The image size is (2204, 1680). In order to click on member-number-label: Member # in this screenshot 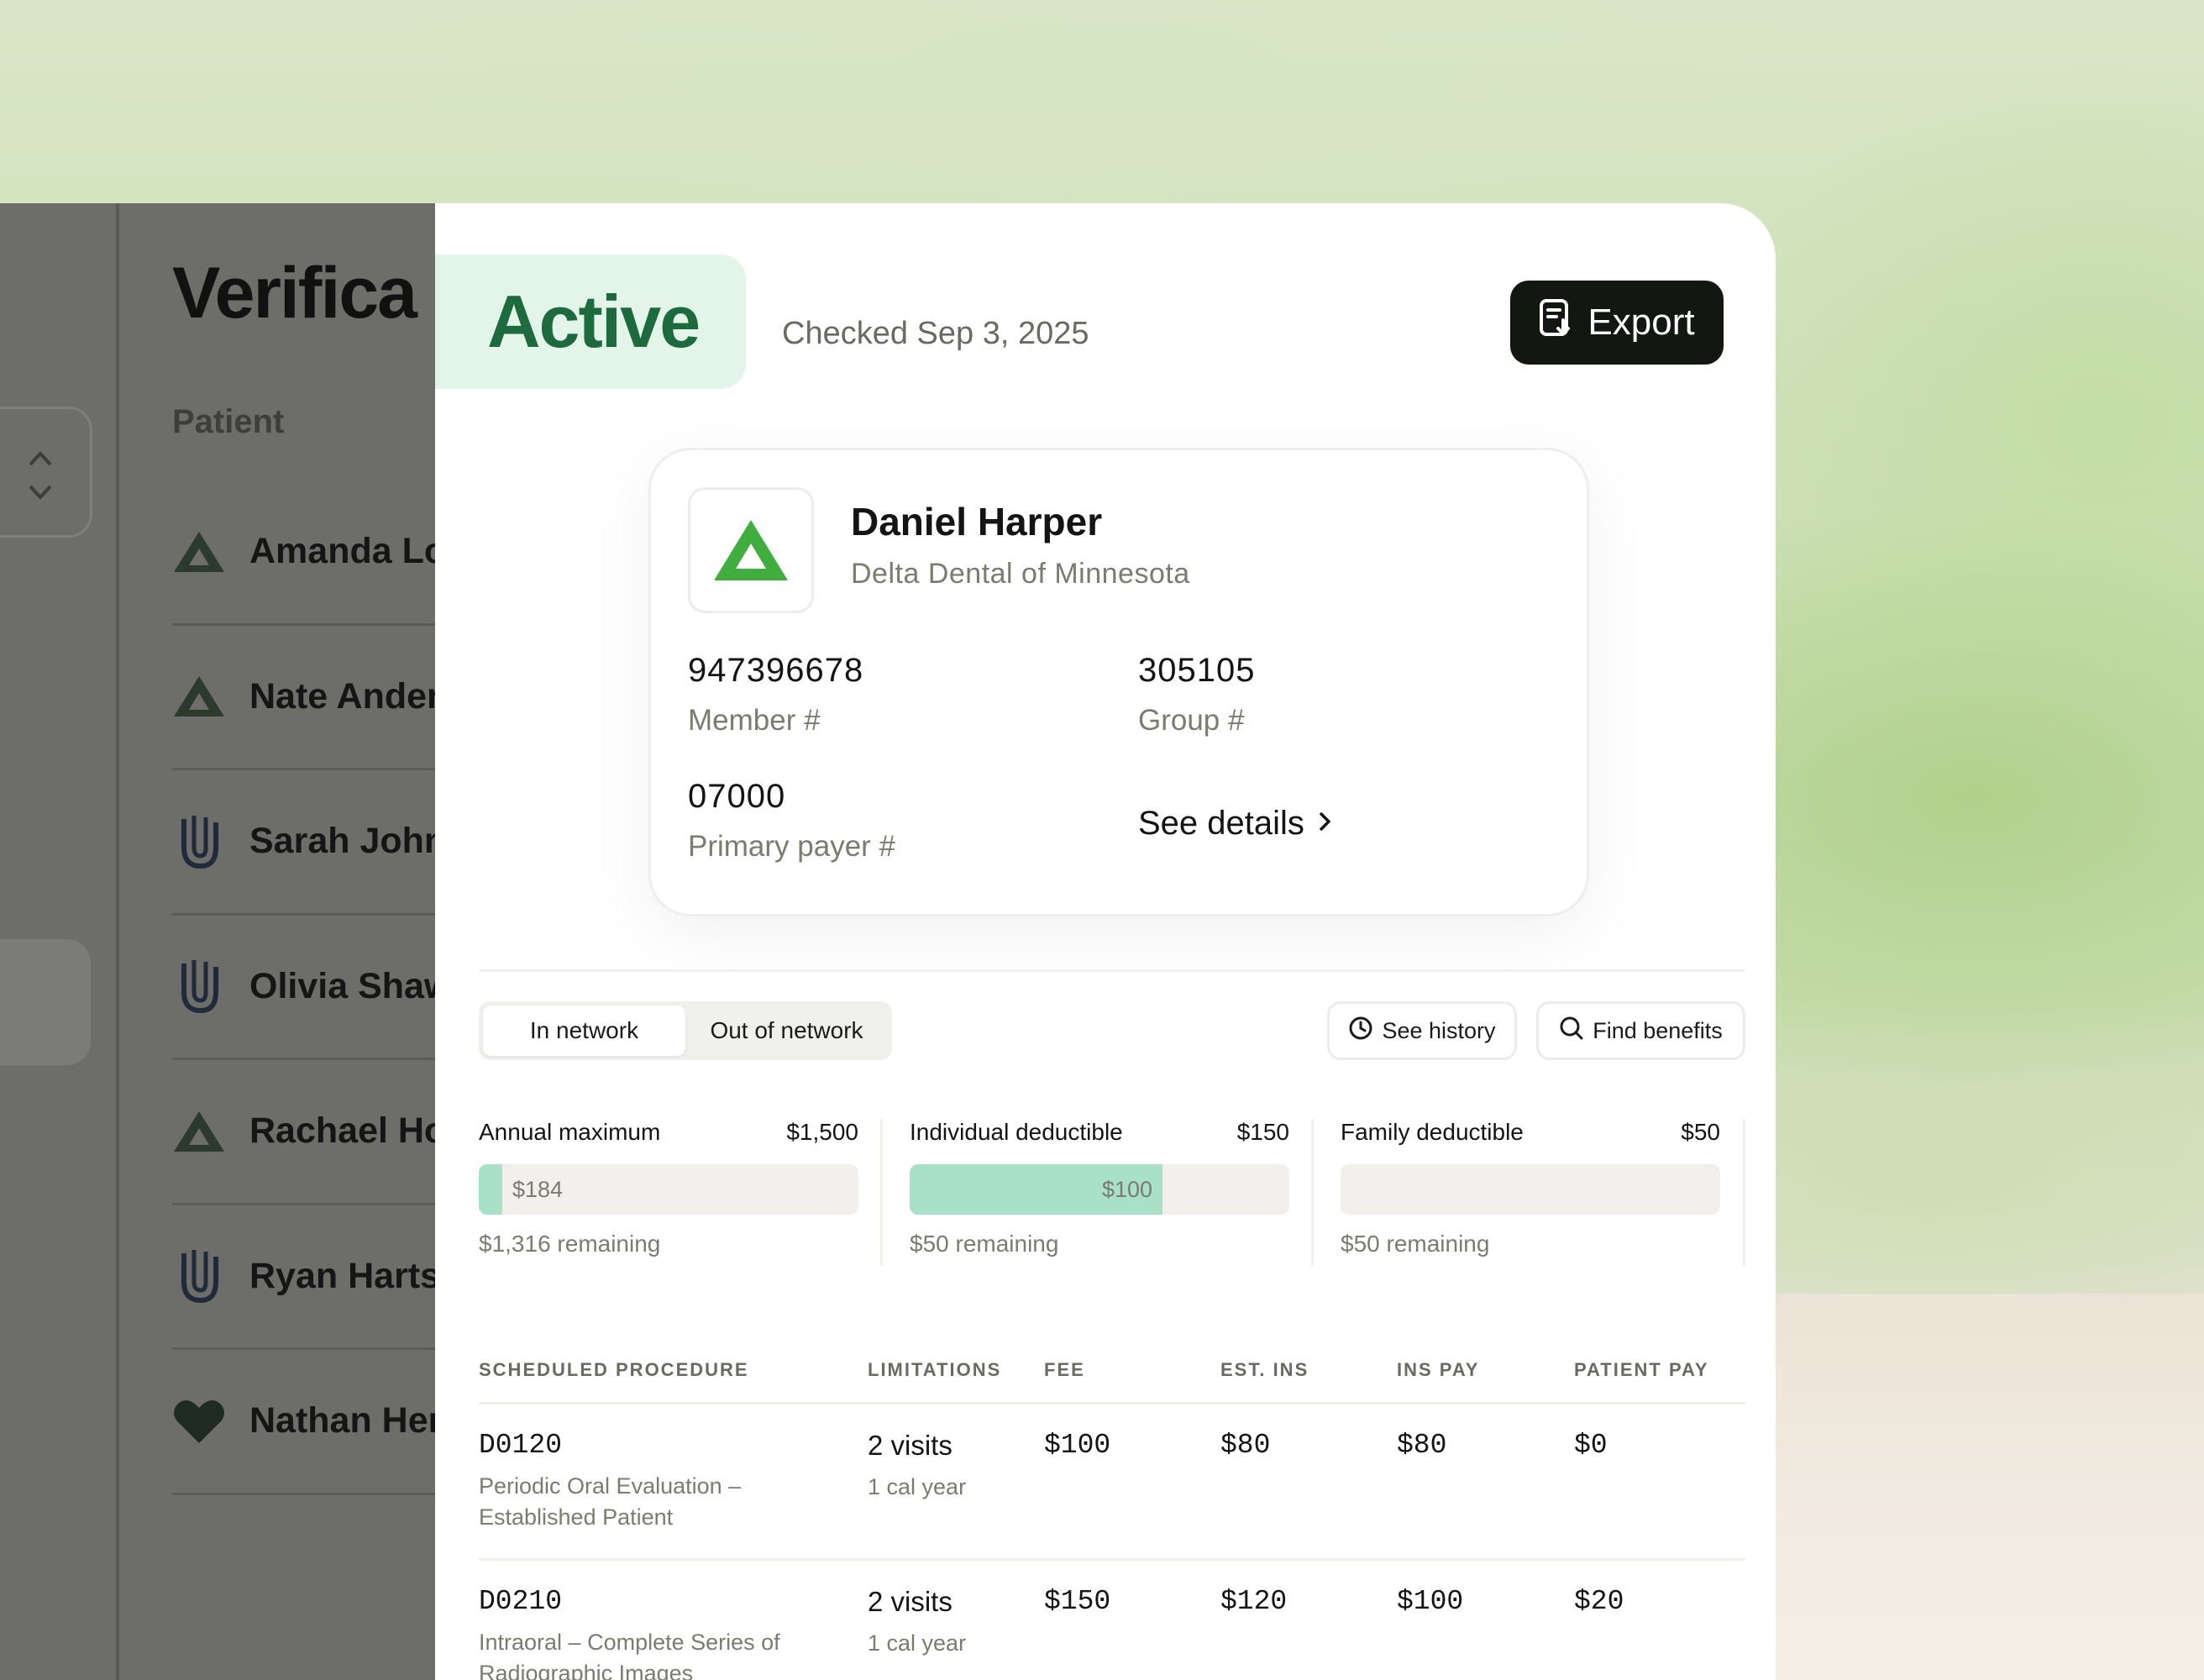, I will do `click(754, 720)`.